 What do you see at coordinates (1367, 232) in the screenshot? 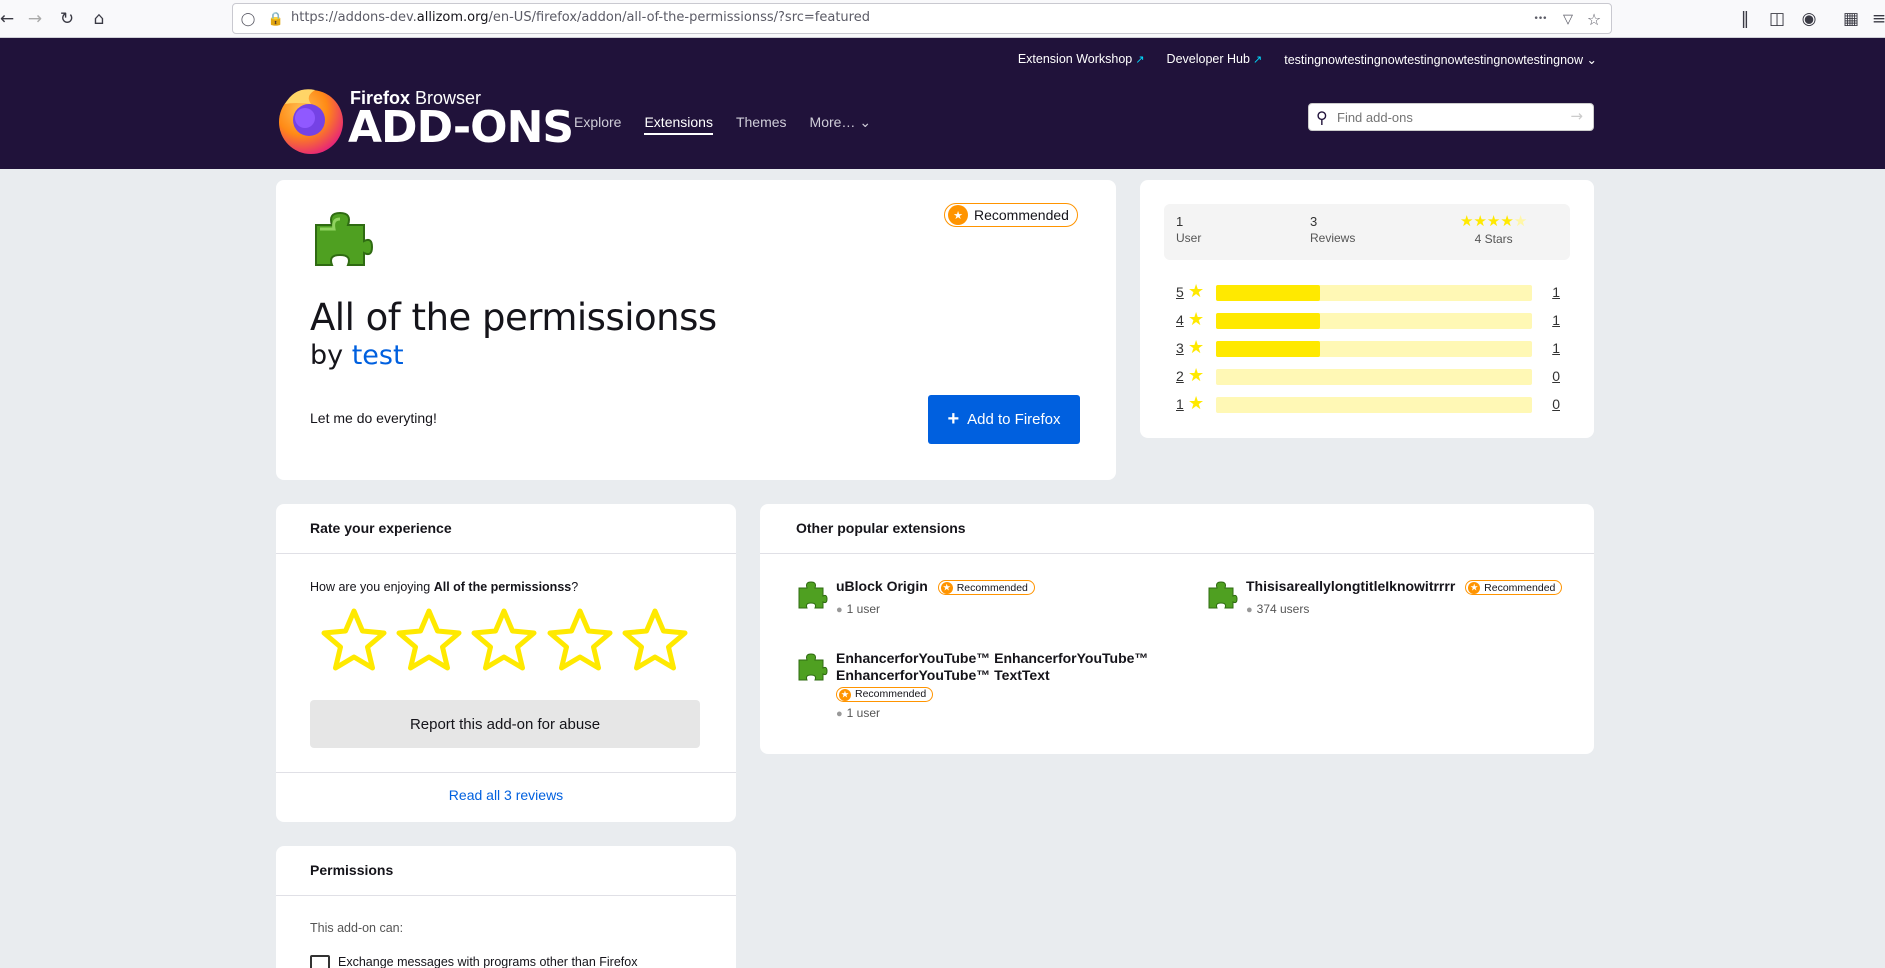
I see `addon-stats: 1 User 3 Reviews ★★★★★ 4 Stars` at bounding box center [1367, 232].